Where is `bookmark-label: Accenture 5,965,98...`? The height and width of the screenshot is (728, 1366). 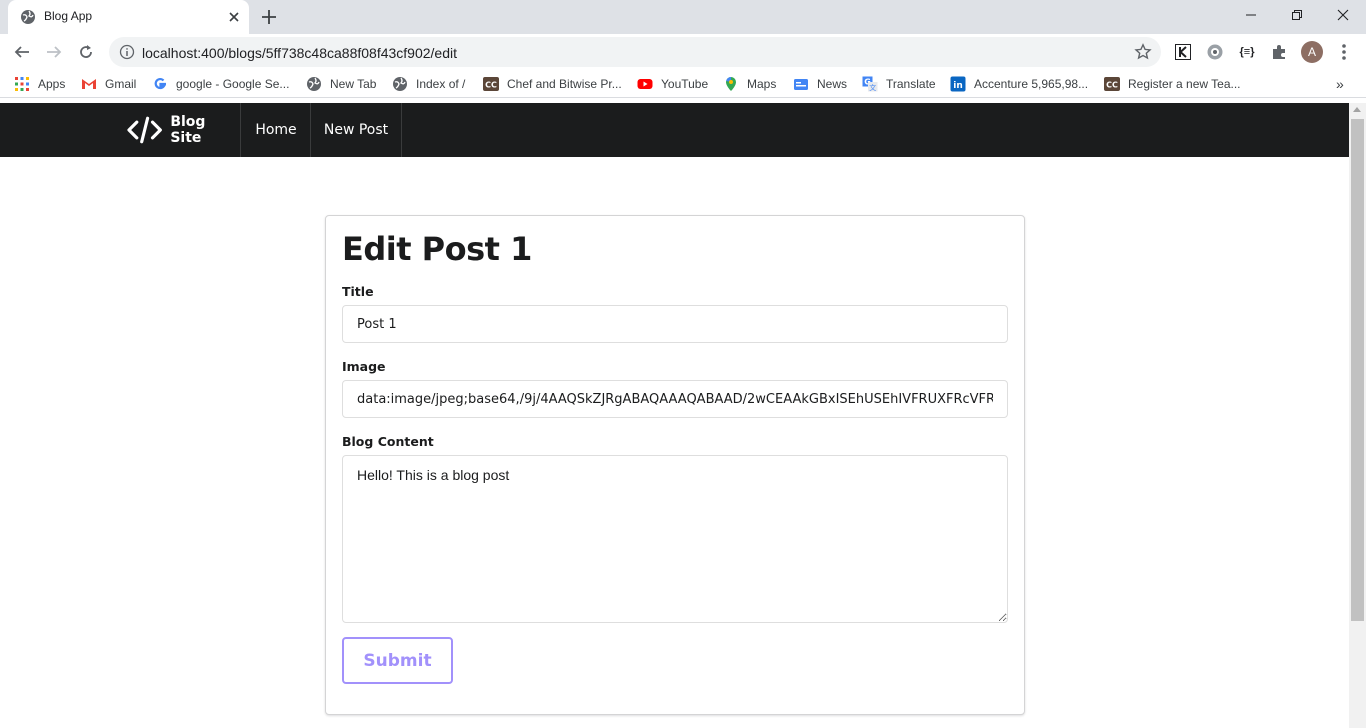
bookmark-label: Accenture 5,965,98... is located at coordinates (1031, 84).